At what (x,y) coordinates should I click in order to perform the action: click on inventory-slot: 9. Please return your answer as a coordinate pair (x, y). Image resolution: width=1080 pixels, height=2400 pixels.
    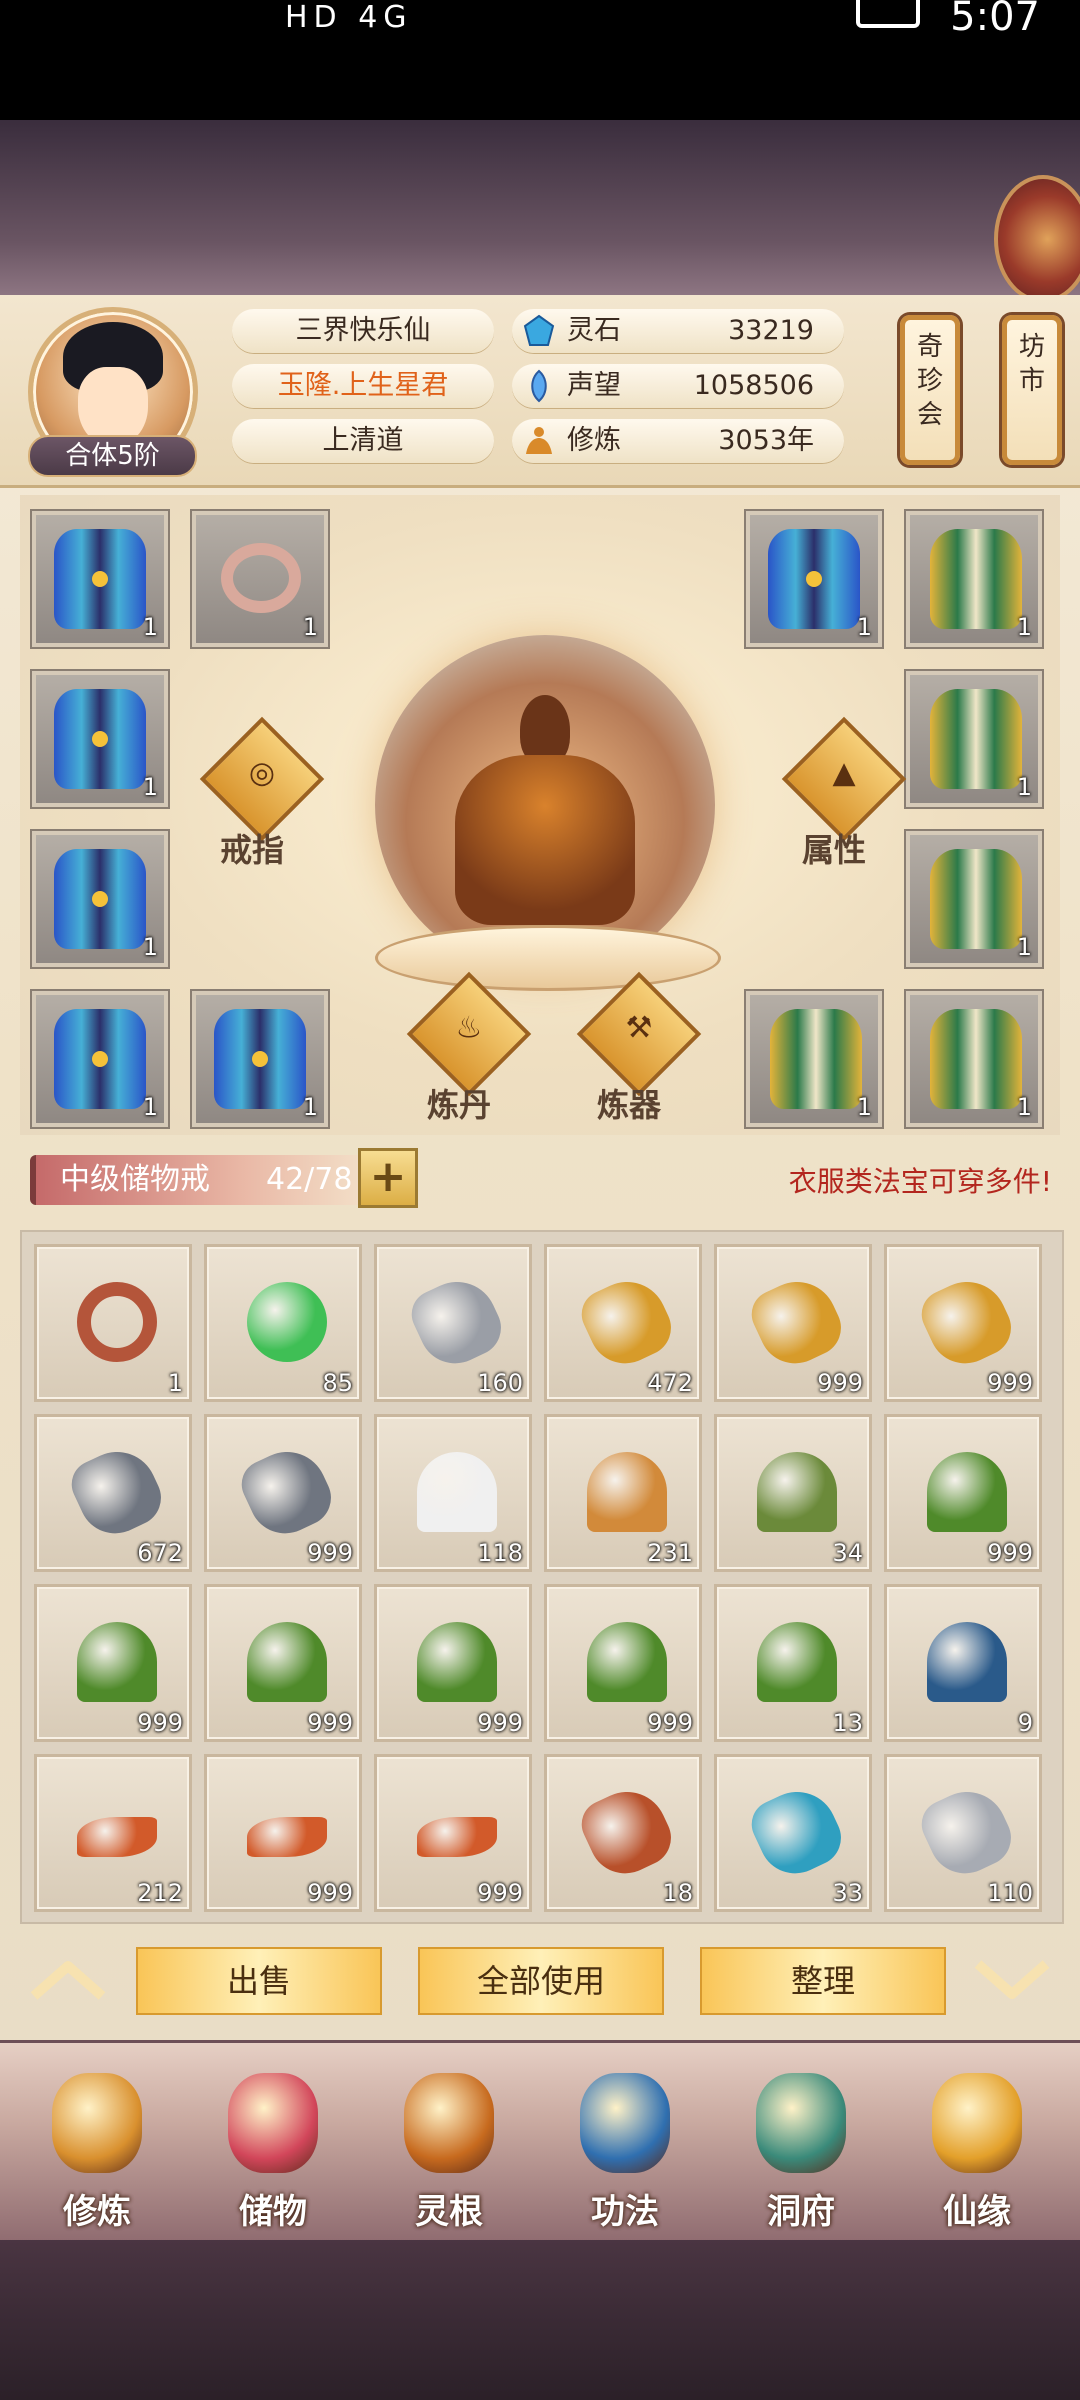
    Looking at the image, I should click on (963, 1663).